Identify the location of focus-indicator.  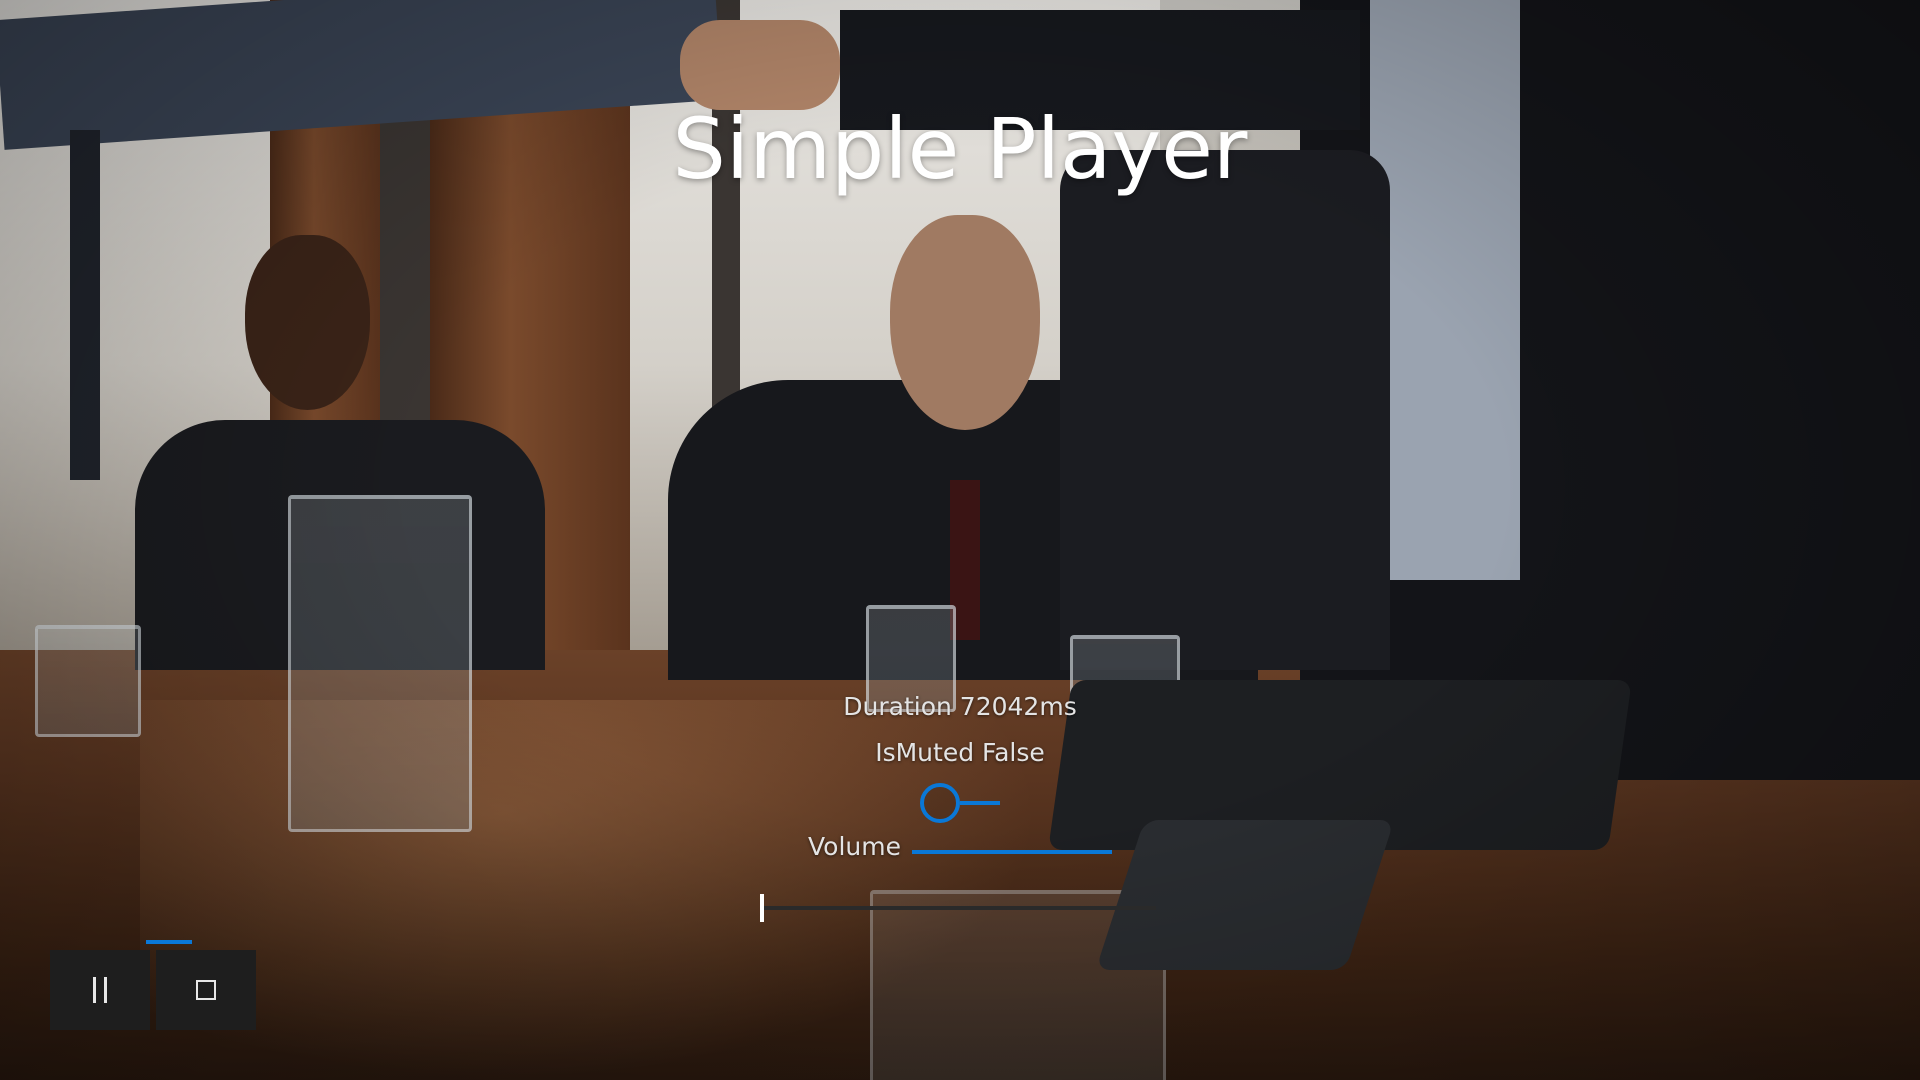
(169, 942).